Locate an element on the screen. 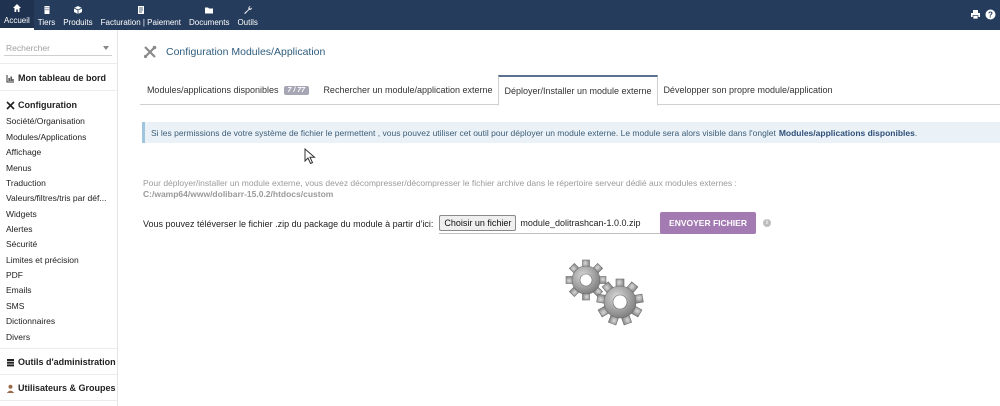 The image size is (1000, 406). tab-modules-disponibles: Modules/applications disponibles 7 / 77 is located at coordinates (228, 90).